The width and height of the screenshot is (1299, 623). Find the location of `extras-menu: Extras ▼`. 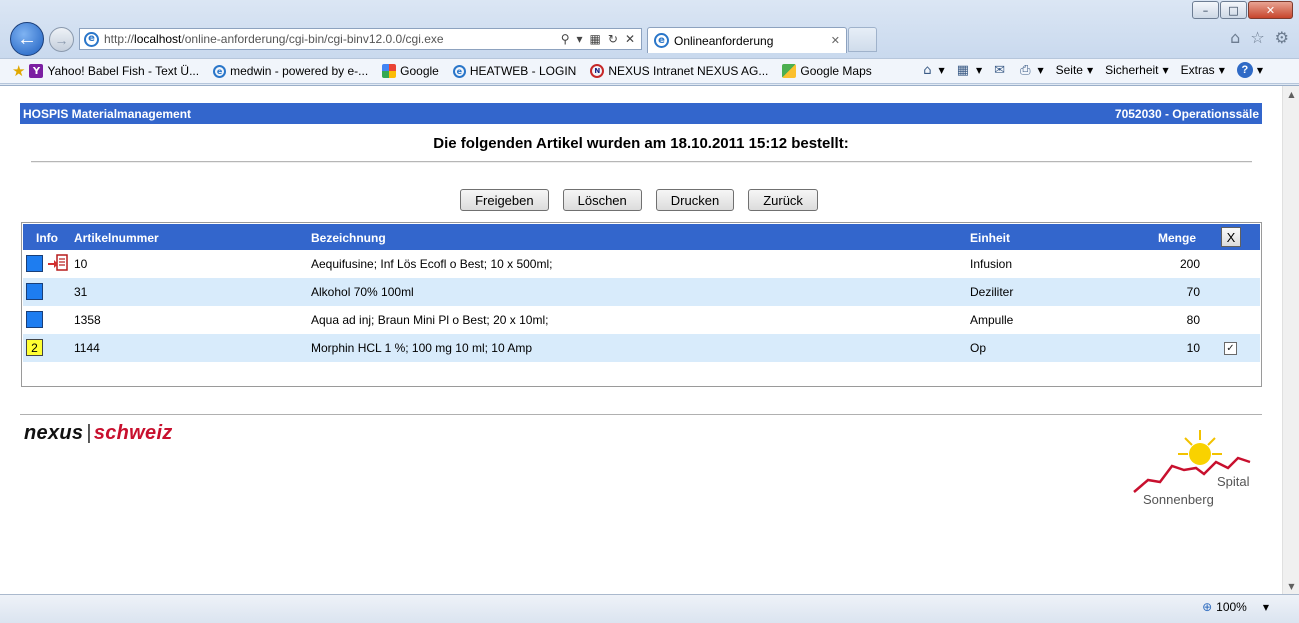

extras-menu: Extras ▼ is located at coordinates (1203, 70).